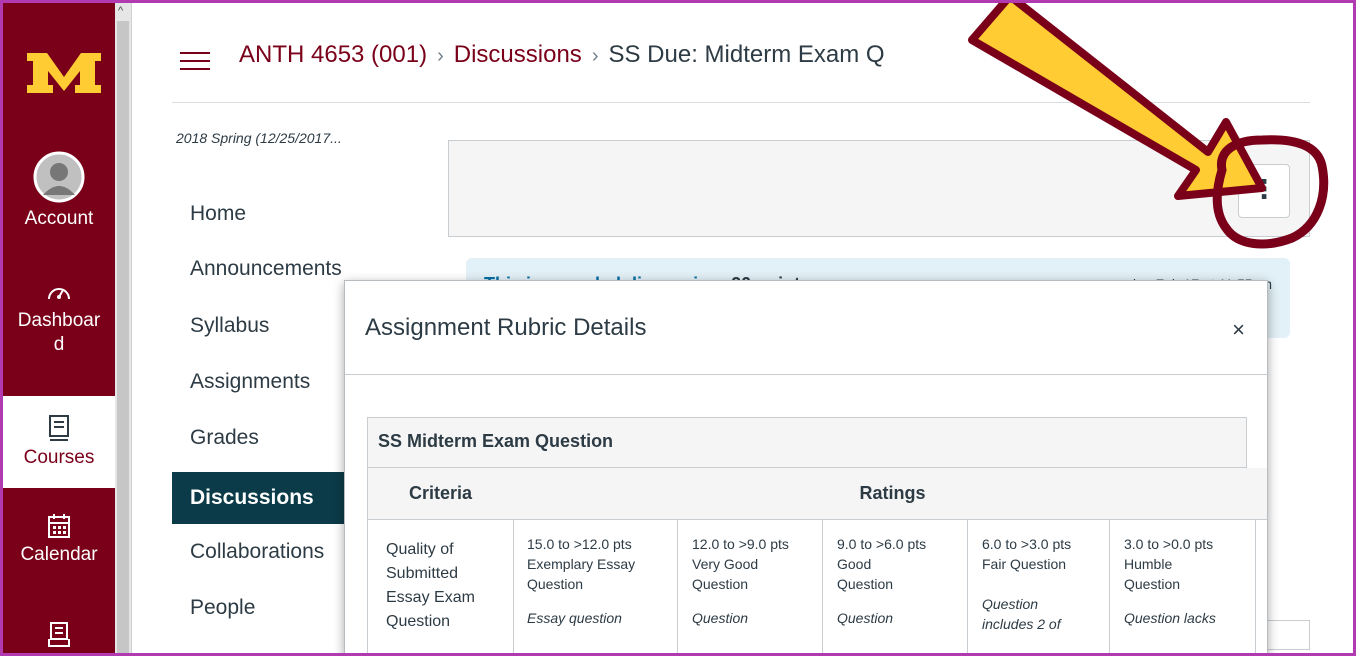  What do you see at coordinates (120, 11) in the screenshot?
I see `scroll-up-arrow-icon: ^` at bounding box center [120, 11].